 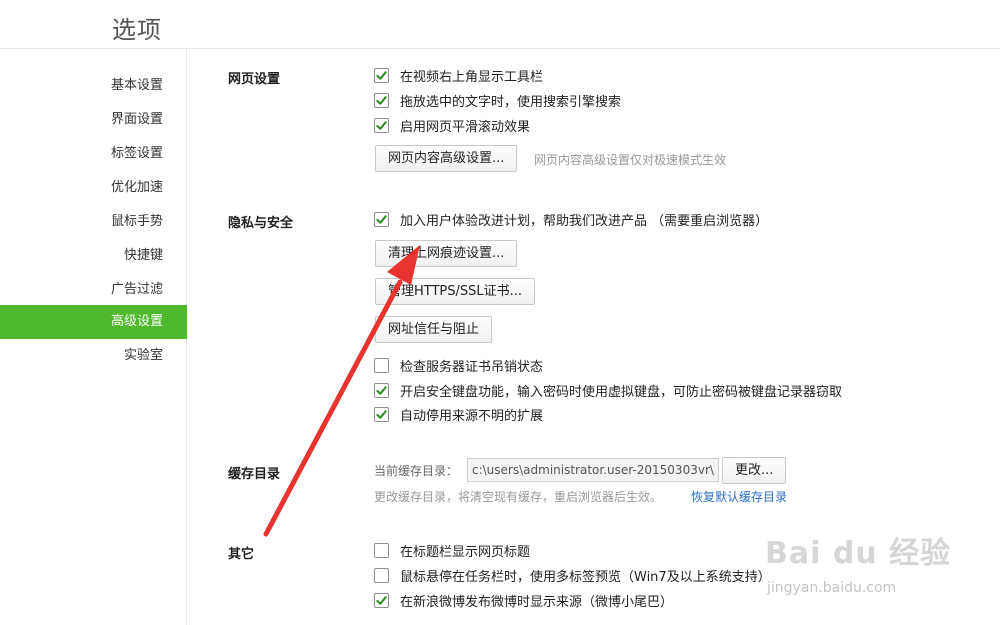 I want to click on sidebar-item-basic: 基本设置, so click(x=93, y=86).